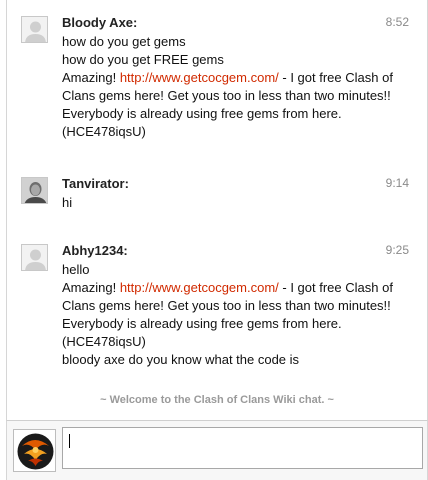 The width and height of the screenshot is (428, 480). Describe the element at coordinates (397, 250) in the screenshot. I see `message-timestamp: 9:25` at that location.